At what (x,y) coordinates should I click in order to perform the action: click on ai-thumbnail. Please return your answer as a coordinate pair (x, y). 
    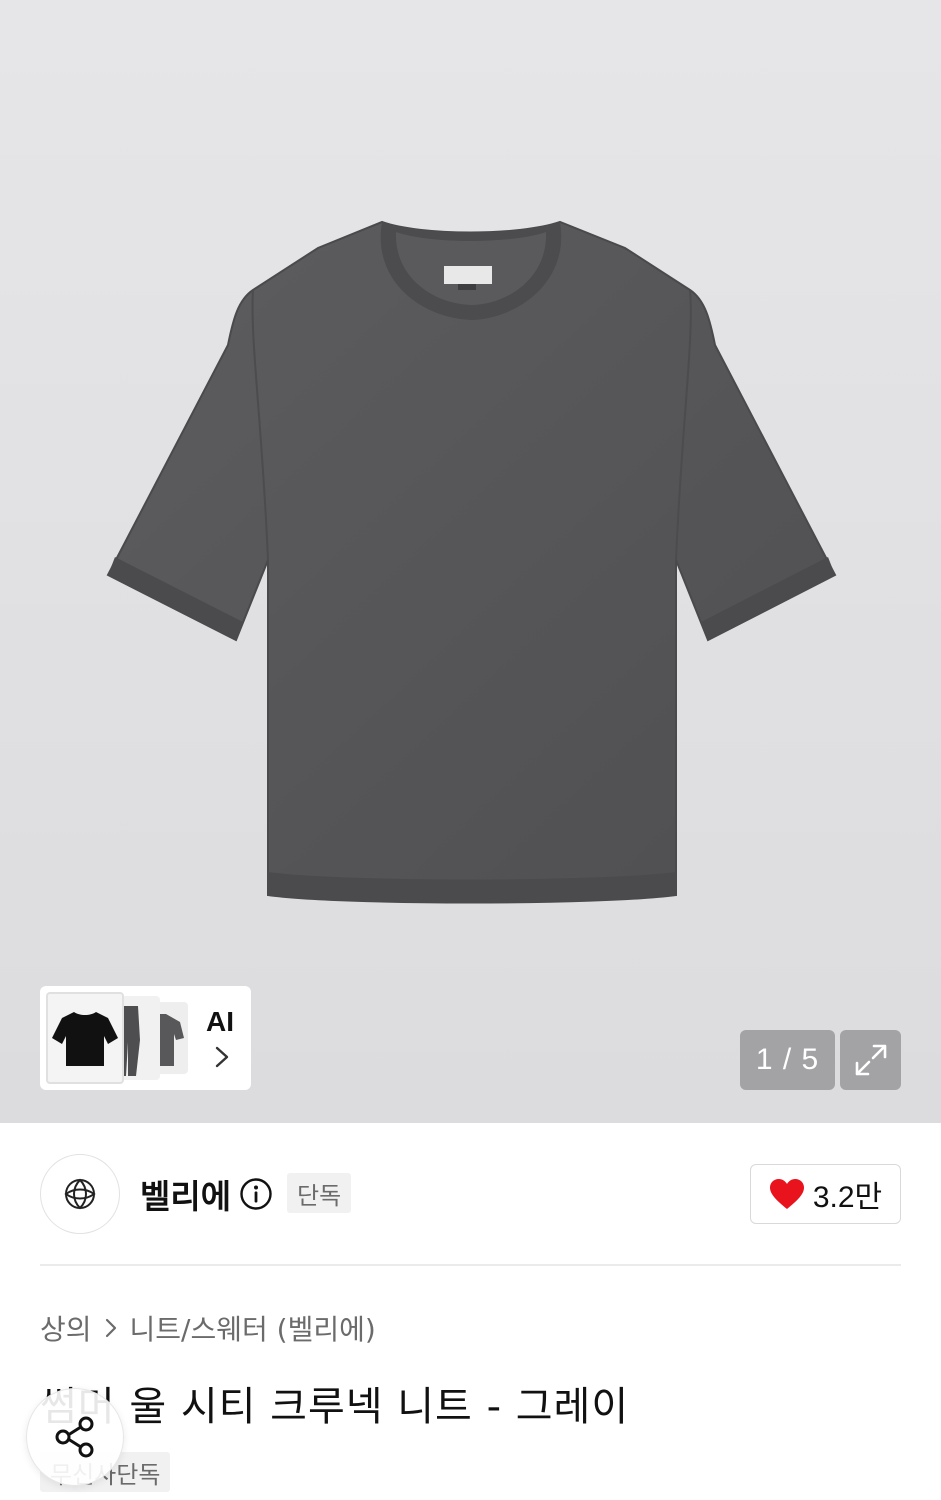
    Looking at the image, I should click on (85, 1038).